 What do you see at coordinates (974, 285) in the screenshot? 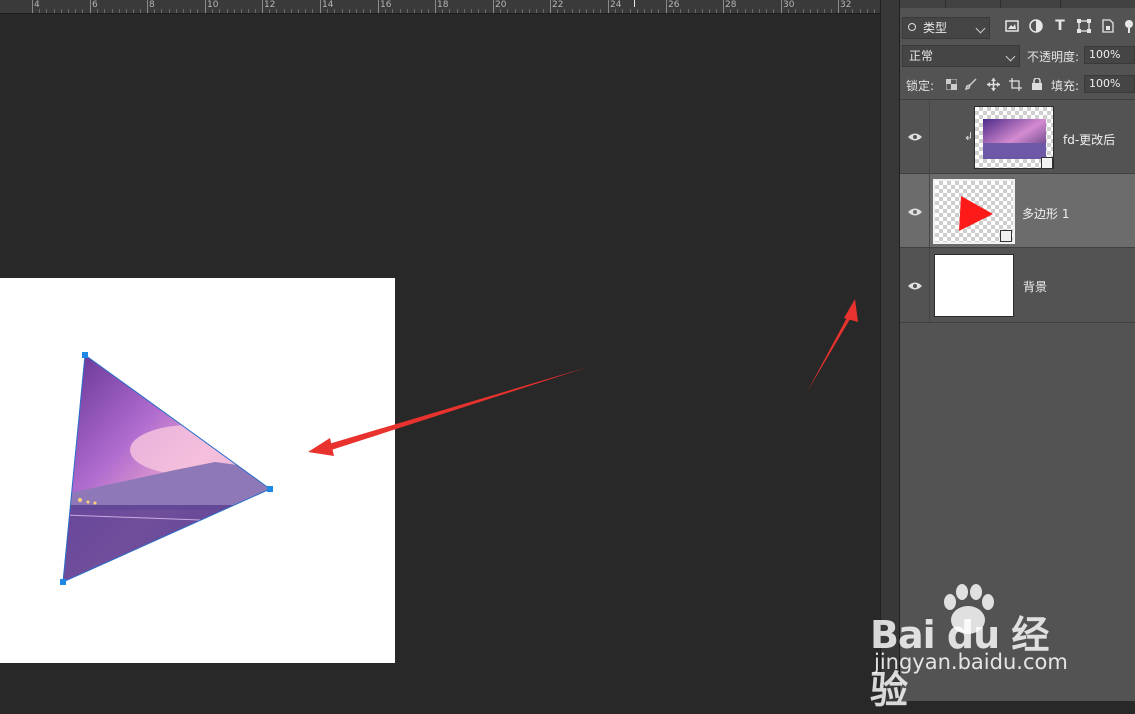
I see `layer-thumbnail` at bounding box center [974, 285].